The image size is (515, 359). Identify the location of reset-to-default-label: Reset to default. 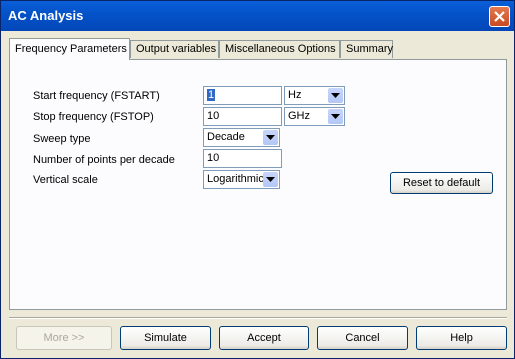
(441, 183).